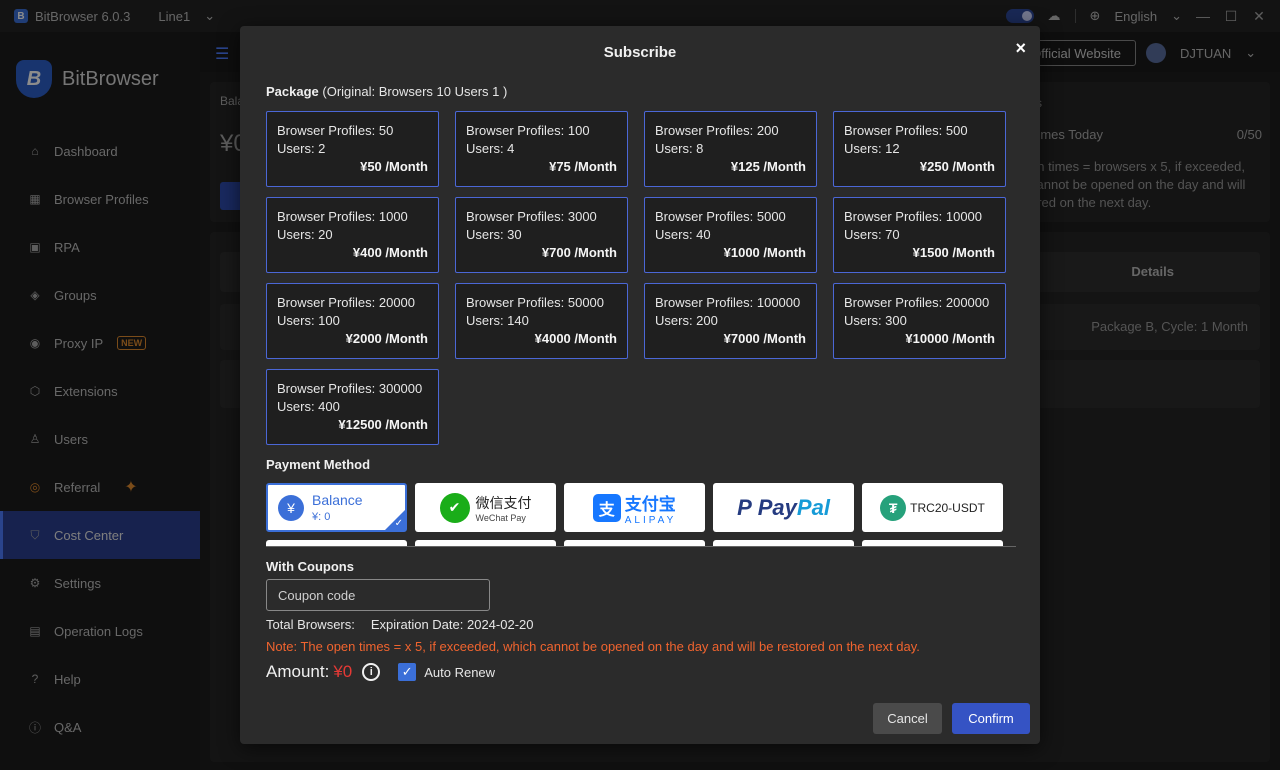 The width and height of the screenshot is (1280, 770). I want to click on payment-usdt: ₮ TRC20-USDT, so click(932, 507).